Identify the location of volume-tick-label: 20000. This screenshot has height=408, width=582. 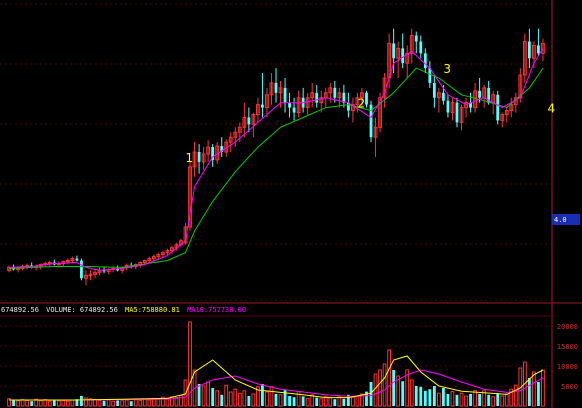
(567, 327).